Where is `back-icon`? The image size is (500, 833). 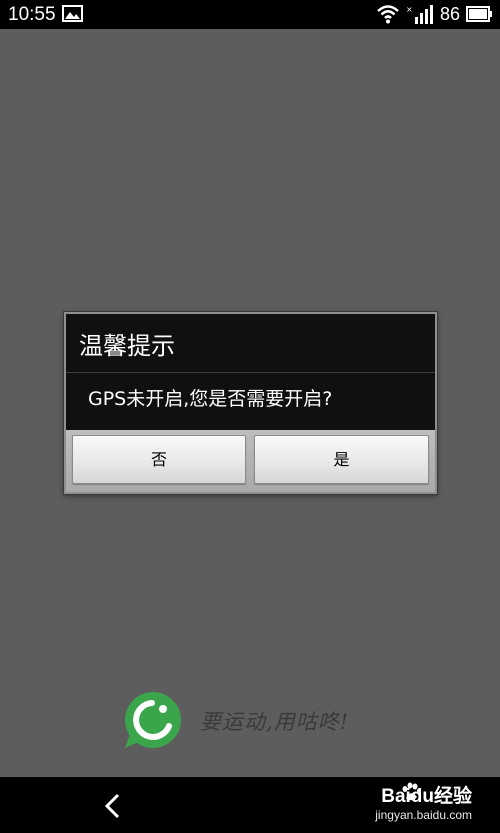
back-icon is located at coordinates (113, 806).